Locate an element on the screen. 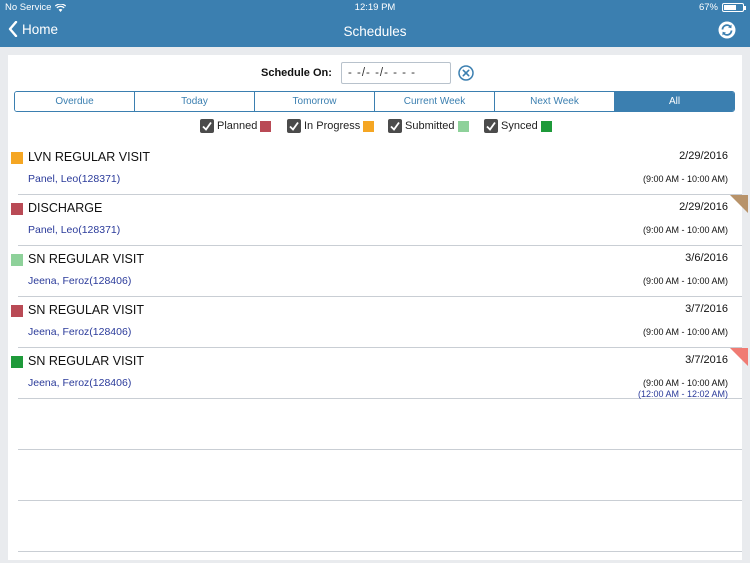 The image size is (750, 563). checkbox-planned is located at coordinates (207, 126).